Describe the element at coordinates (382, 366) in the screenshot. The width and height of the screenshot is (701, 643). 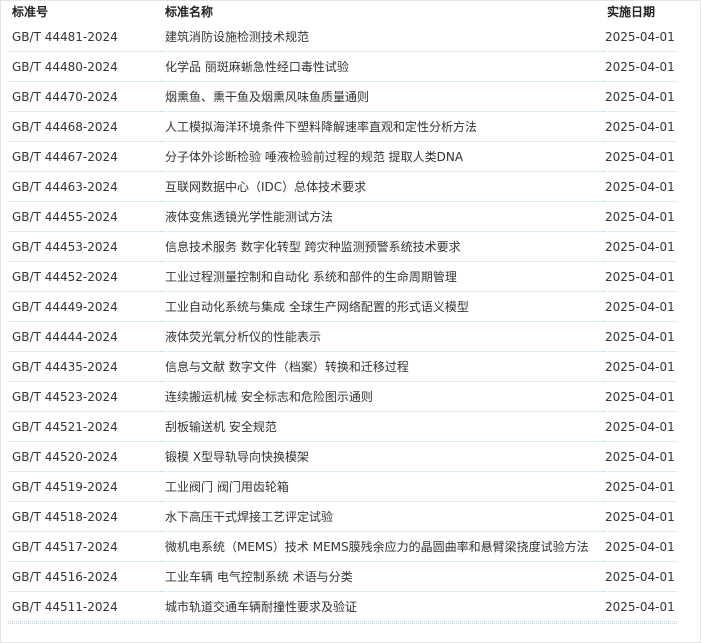
I see `standard-name: 信息与文献 数字文件（档案）转换和迁移过程` at that location.